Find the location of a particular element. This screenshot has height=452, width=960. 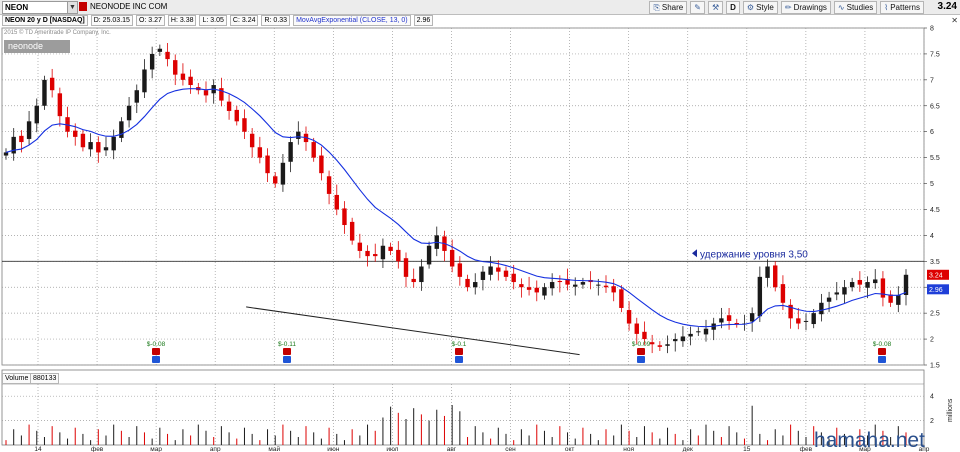

dividend-label: $-0.1 is located at coordinates (459, 344).